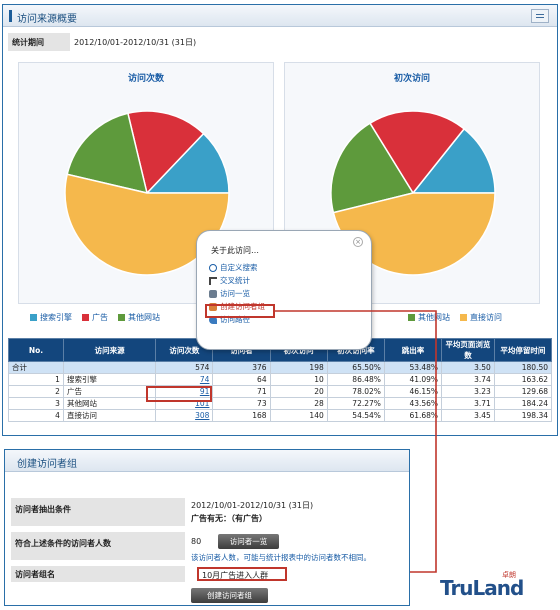 This screenshot has width=560, height=610. Describe the element at coordinates (47, 19) in the screenshot. I see `panel-title: 访问来源概要` at that location.